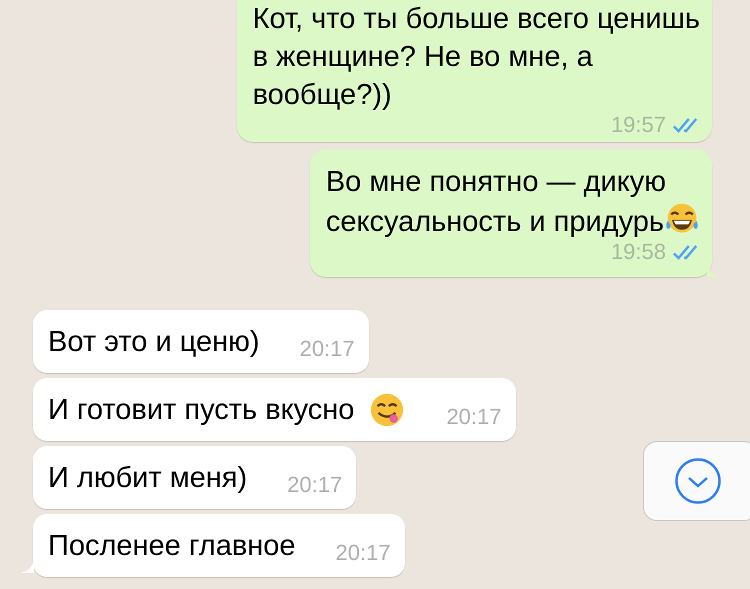 The width and height of the screenshot is (750, 589). What do you see at coordinates (496, 202) in the screenshot?
I see `message-text: Во мне понятно — дикую сексуальность и придурь` at bounding box center [496, 202].